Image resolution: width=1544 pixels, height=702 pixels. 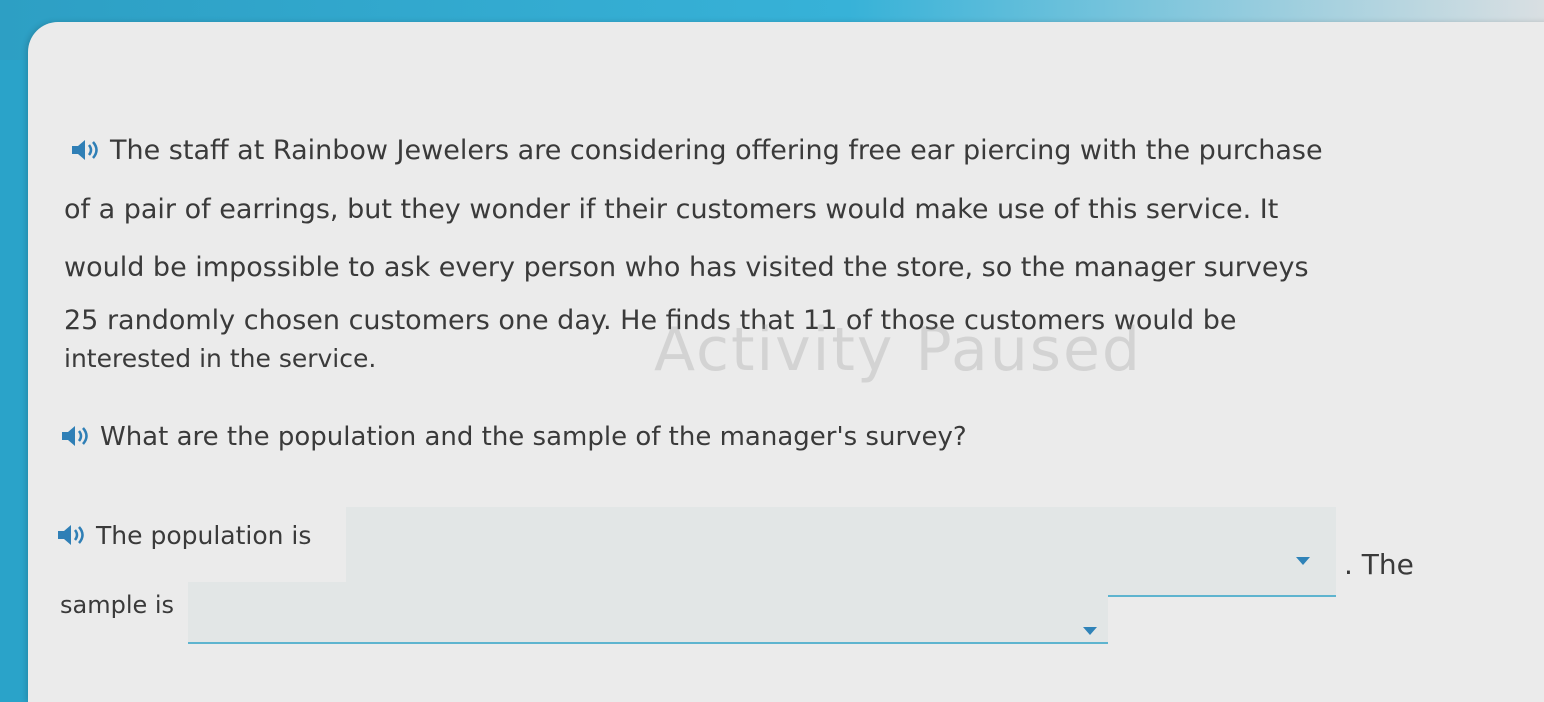 I want to click on mid-text: . The, so click(x=1379, y=565).